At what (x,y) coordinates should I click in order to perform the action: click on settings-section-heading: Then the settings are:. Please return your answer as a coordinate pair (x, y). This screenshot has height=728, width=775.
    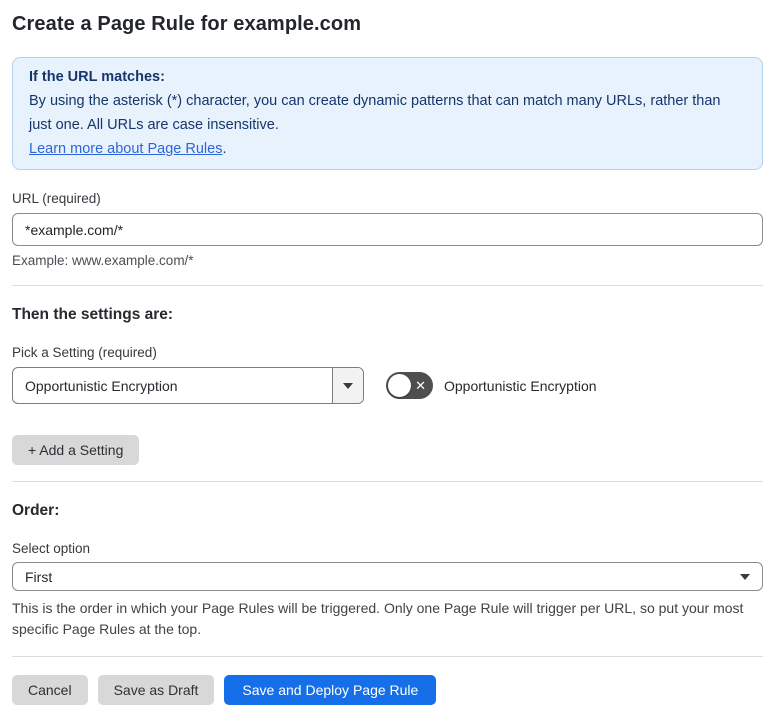
    Looking at the image, I should click on (93, 314).